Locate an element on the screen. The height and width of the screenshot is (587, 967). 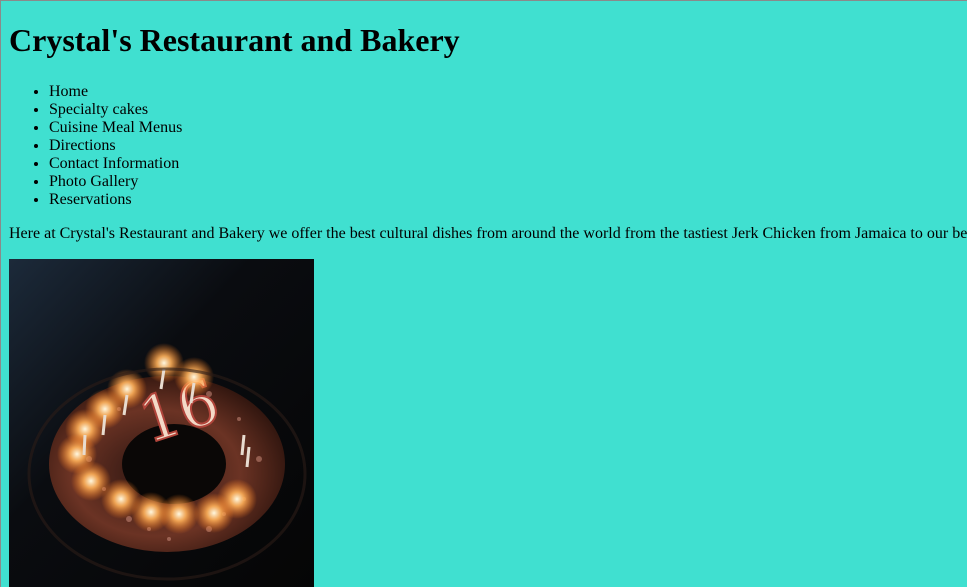
nav-item-cuisine-meal-menus: Cuisine Meal Menus is located at coordinates (508, 128).